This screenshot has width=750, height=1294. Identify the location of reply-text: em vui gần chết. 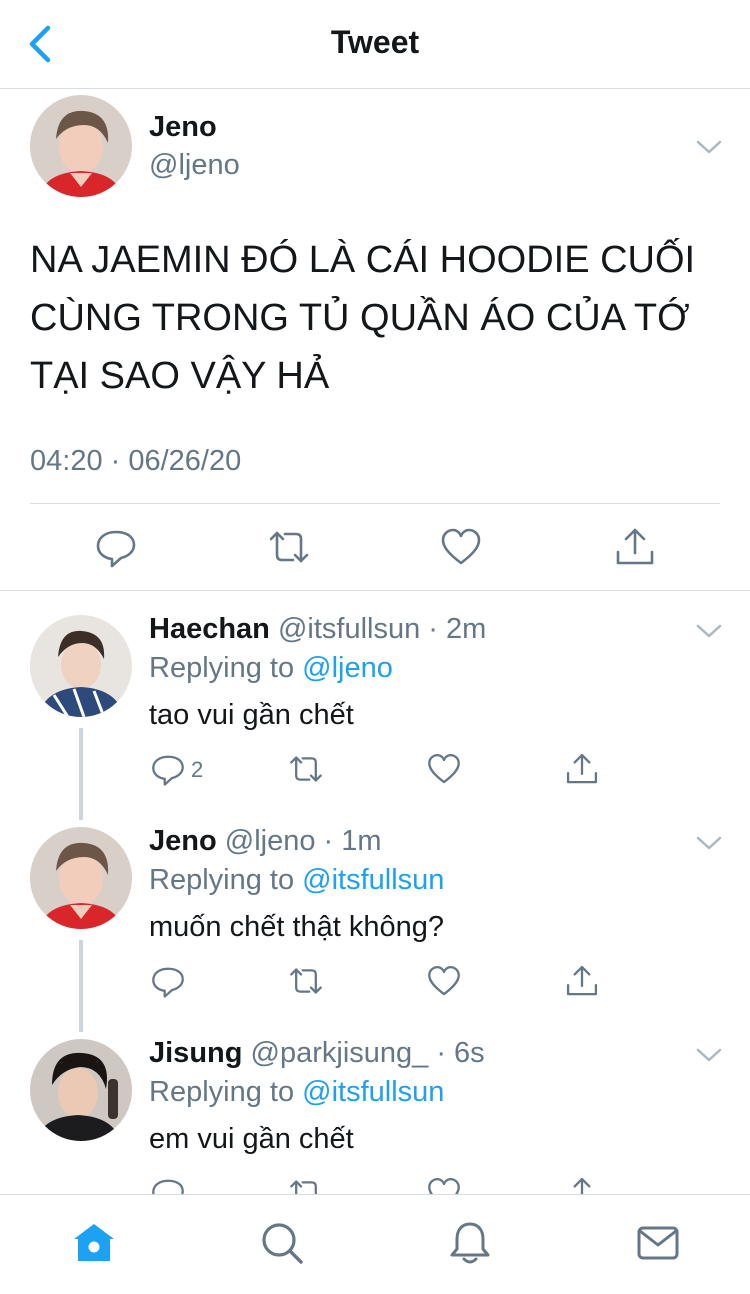
(251, 1139).